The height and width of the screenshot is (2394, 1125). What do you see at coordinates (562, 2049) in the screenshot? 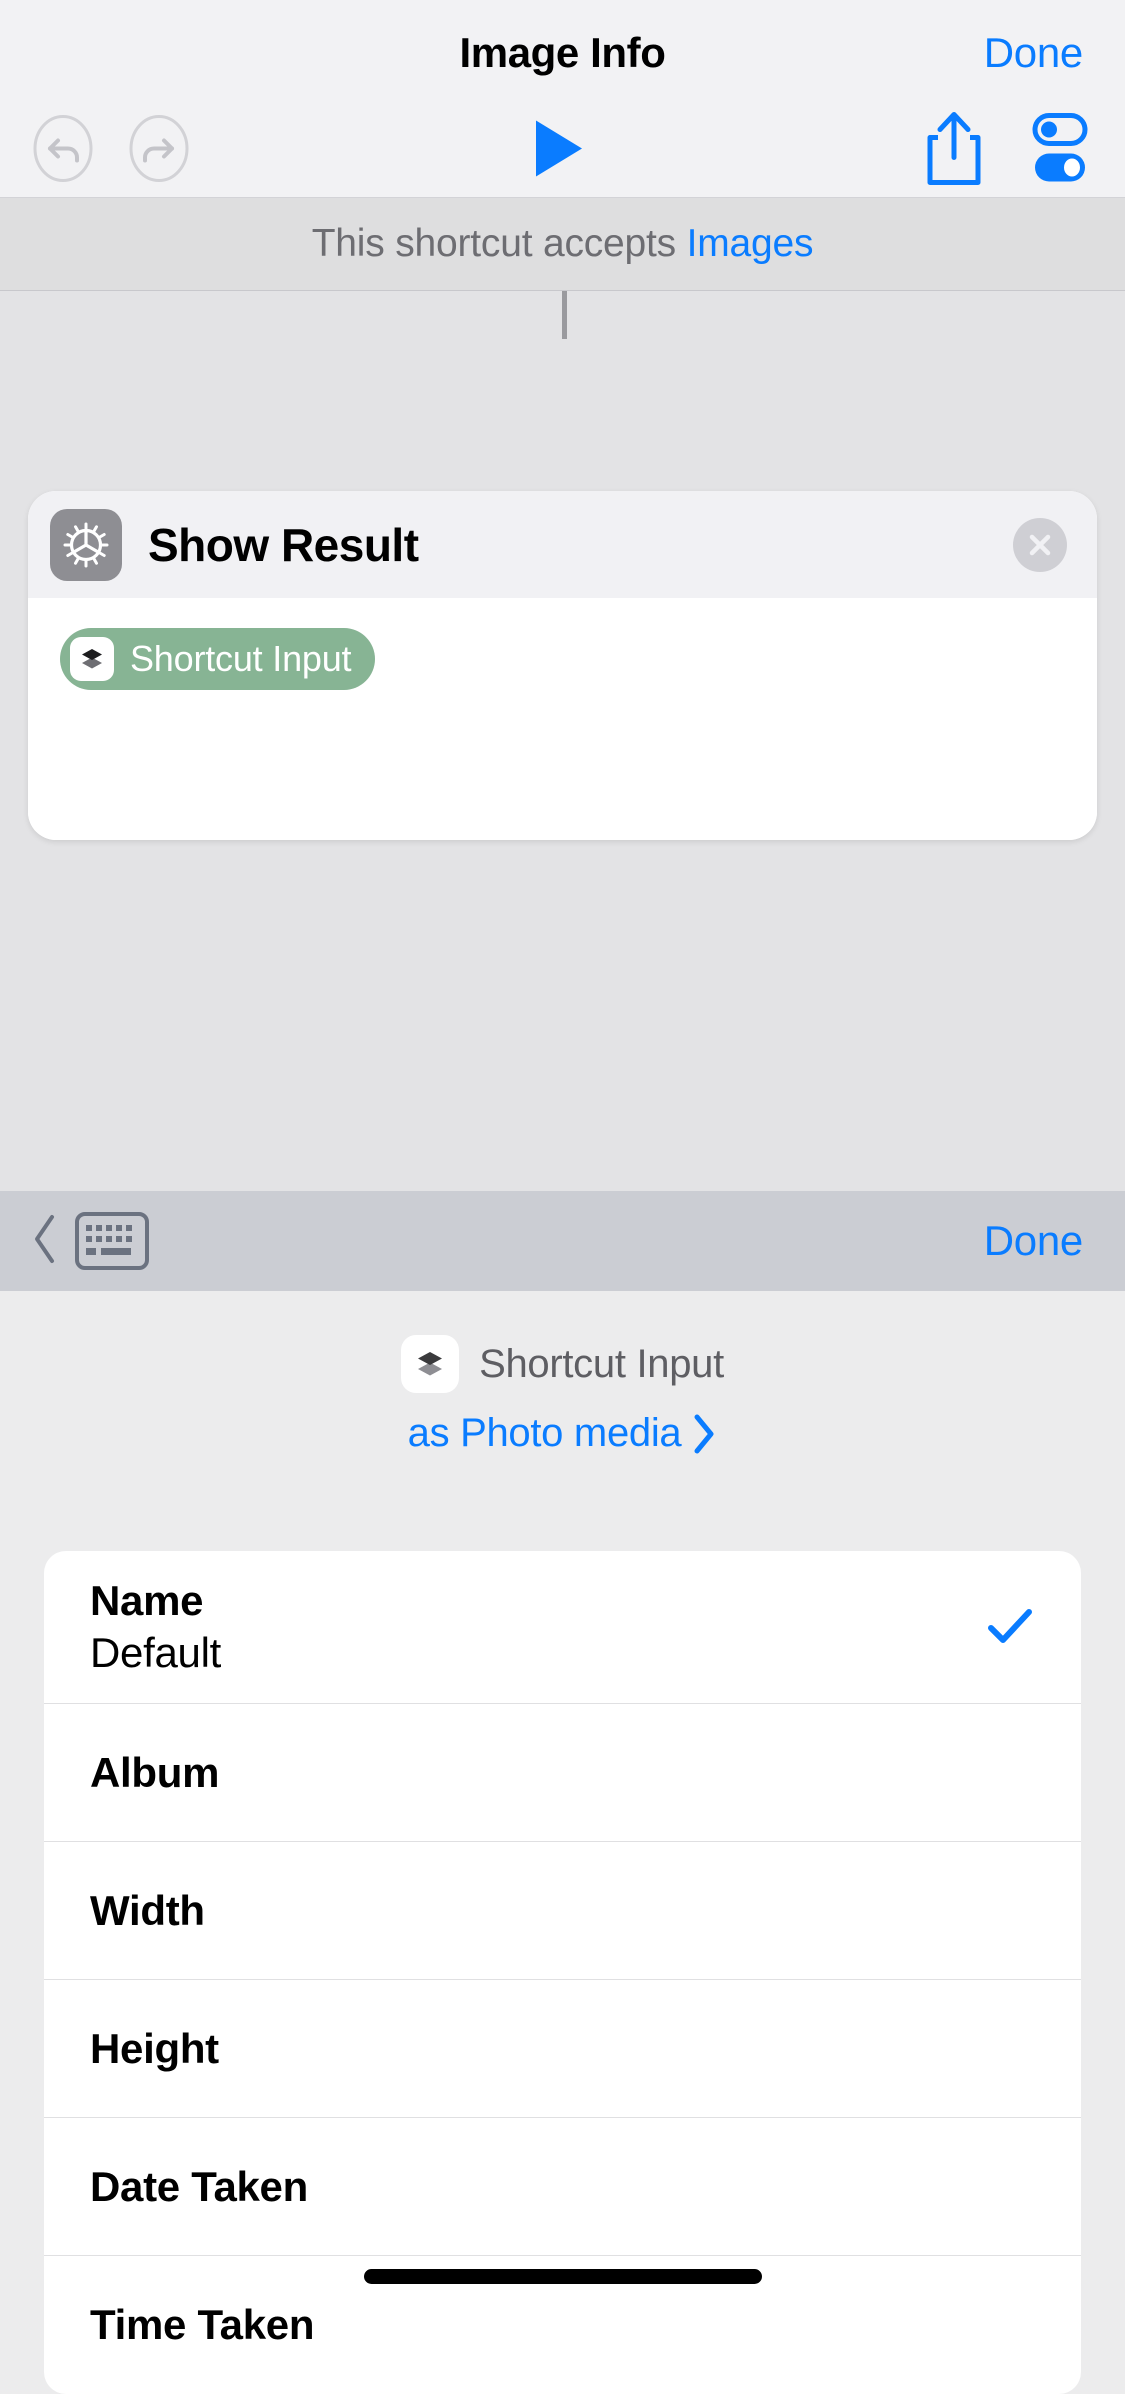
I see `list-item: Height` at bounding box center [562, 2049].